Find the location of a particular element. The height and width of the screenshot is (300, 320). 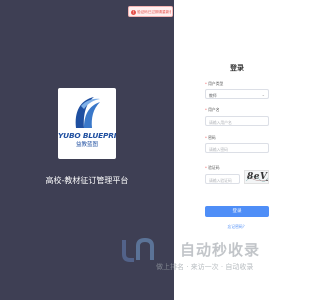

captcha-image: 8eVJ is located at coordinates (256, 177).